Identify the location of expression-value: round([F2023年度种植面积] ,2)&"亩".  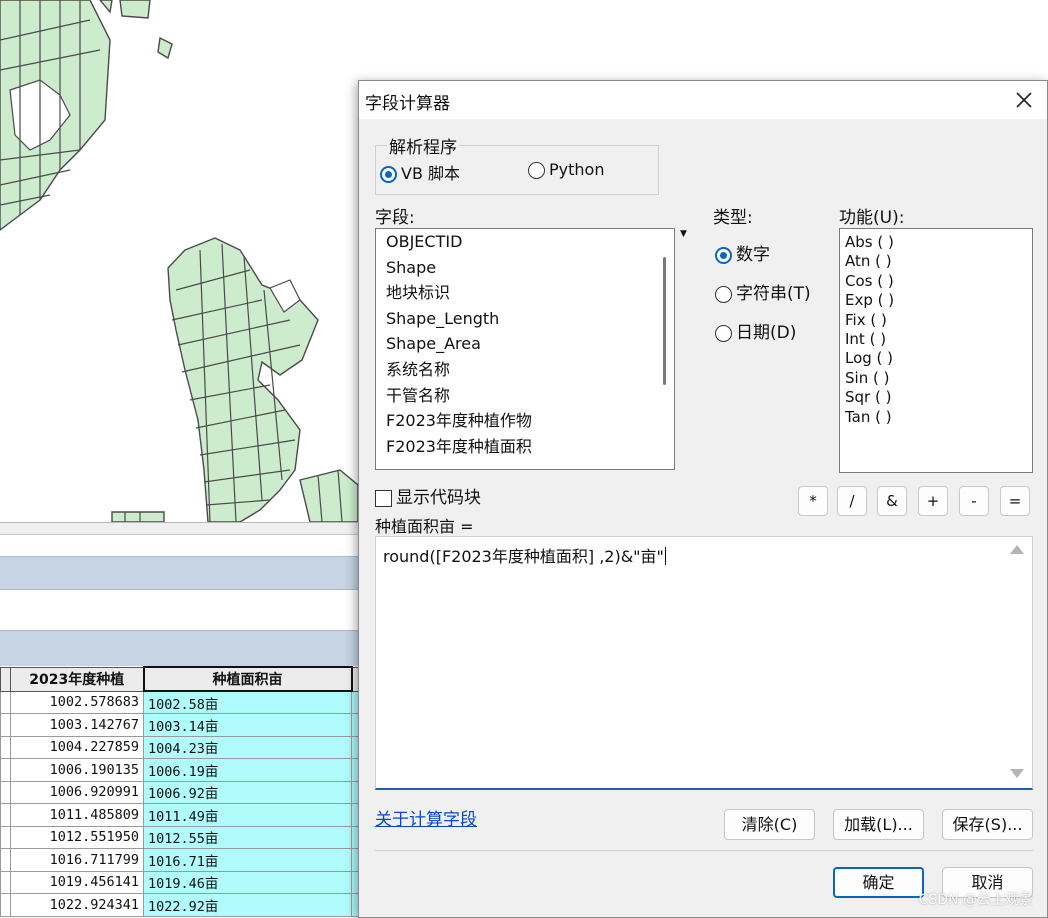
(523, 556).